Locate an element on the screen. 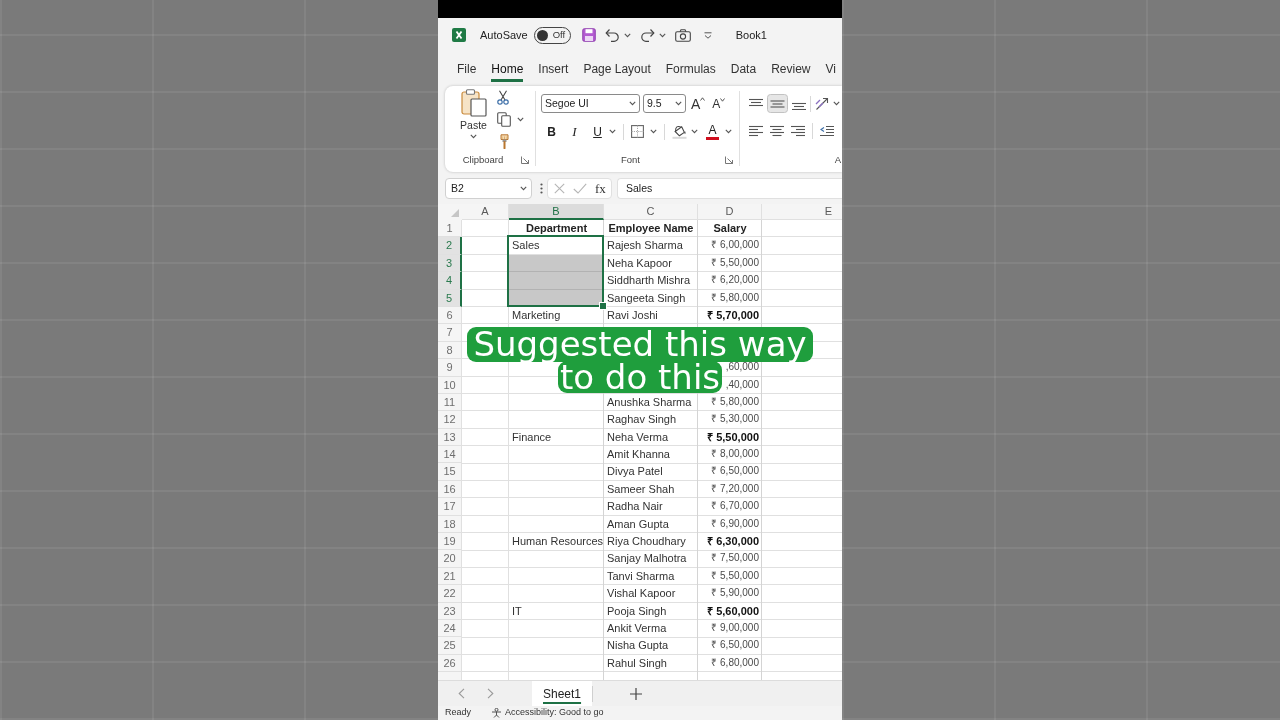  table-cell-text: Aman Gupta is located at coordinates (638, 524).